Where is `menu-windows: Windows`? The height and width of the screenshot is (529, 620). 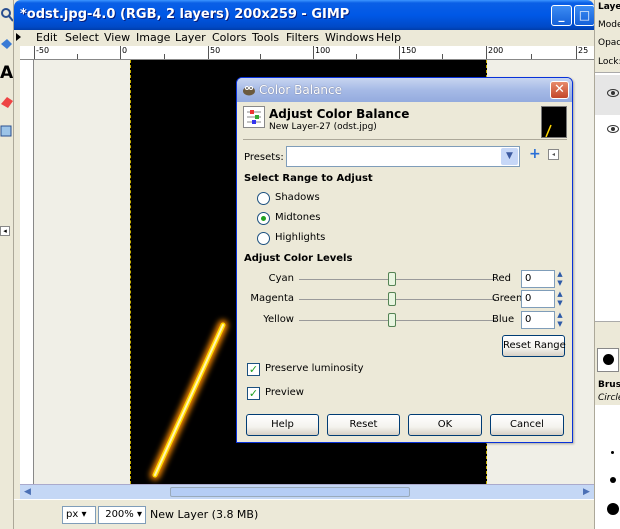 menu-windows: Windows is located at coordinates (349, 37).